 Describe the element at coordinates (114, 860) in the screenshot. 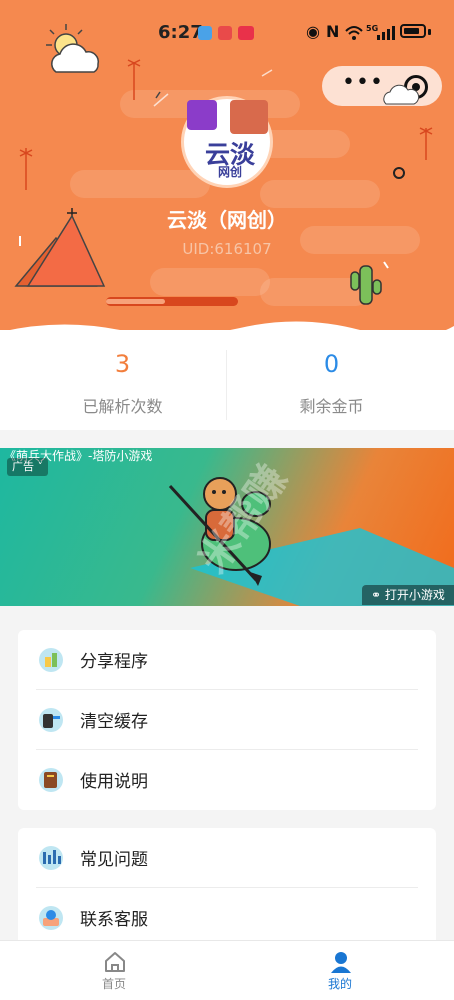

I see `menu-item-label: 常见问题` at that location.